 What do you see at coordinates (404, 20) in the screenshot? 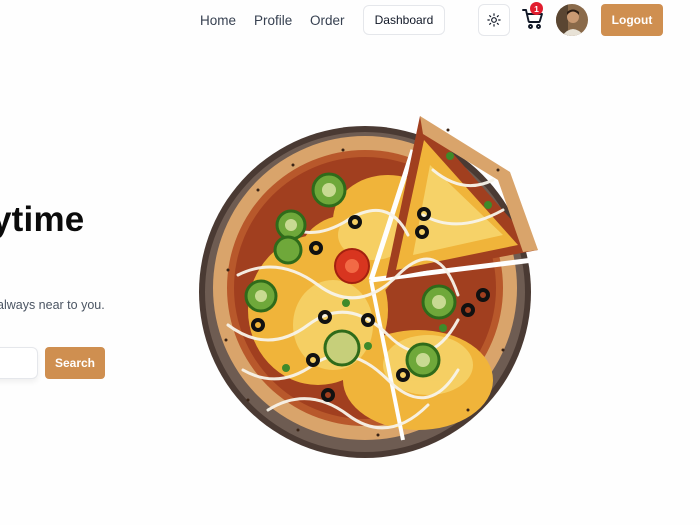
I see `dashboard-button: Dashboard` at bounding box center [404, 20].